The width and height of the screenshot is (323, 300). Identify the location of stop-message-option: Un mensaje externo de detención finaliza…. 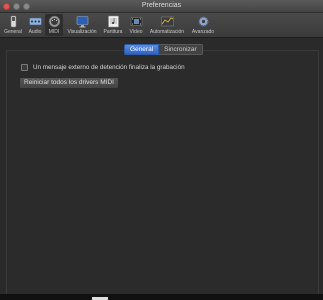
(103, 67).